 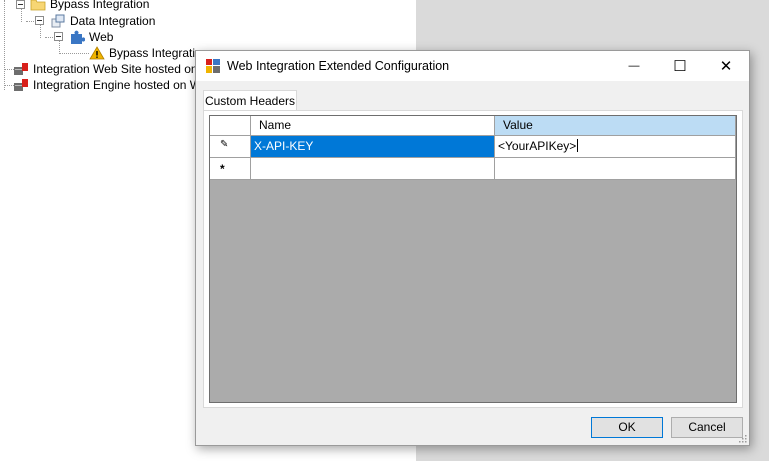 What do you see at coordinates (38, 5) in the screenshot?
I see `folder-icon` at bounding box center [38, 5].